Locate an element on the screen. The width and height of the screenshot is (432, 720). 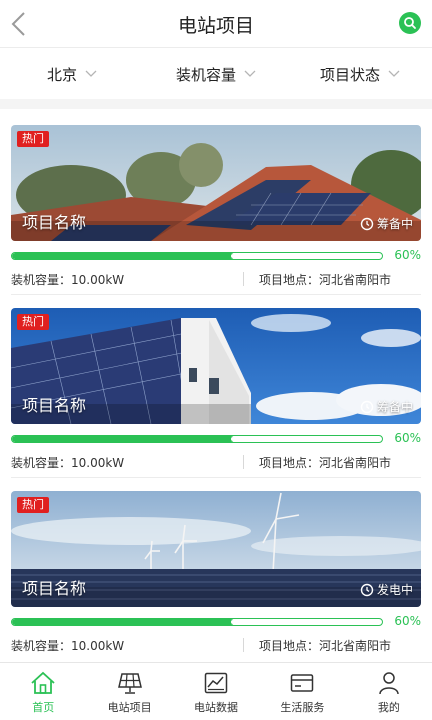
tab-label: 首页 is located at coordinates (43, 707).